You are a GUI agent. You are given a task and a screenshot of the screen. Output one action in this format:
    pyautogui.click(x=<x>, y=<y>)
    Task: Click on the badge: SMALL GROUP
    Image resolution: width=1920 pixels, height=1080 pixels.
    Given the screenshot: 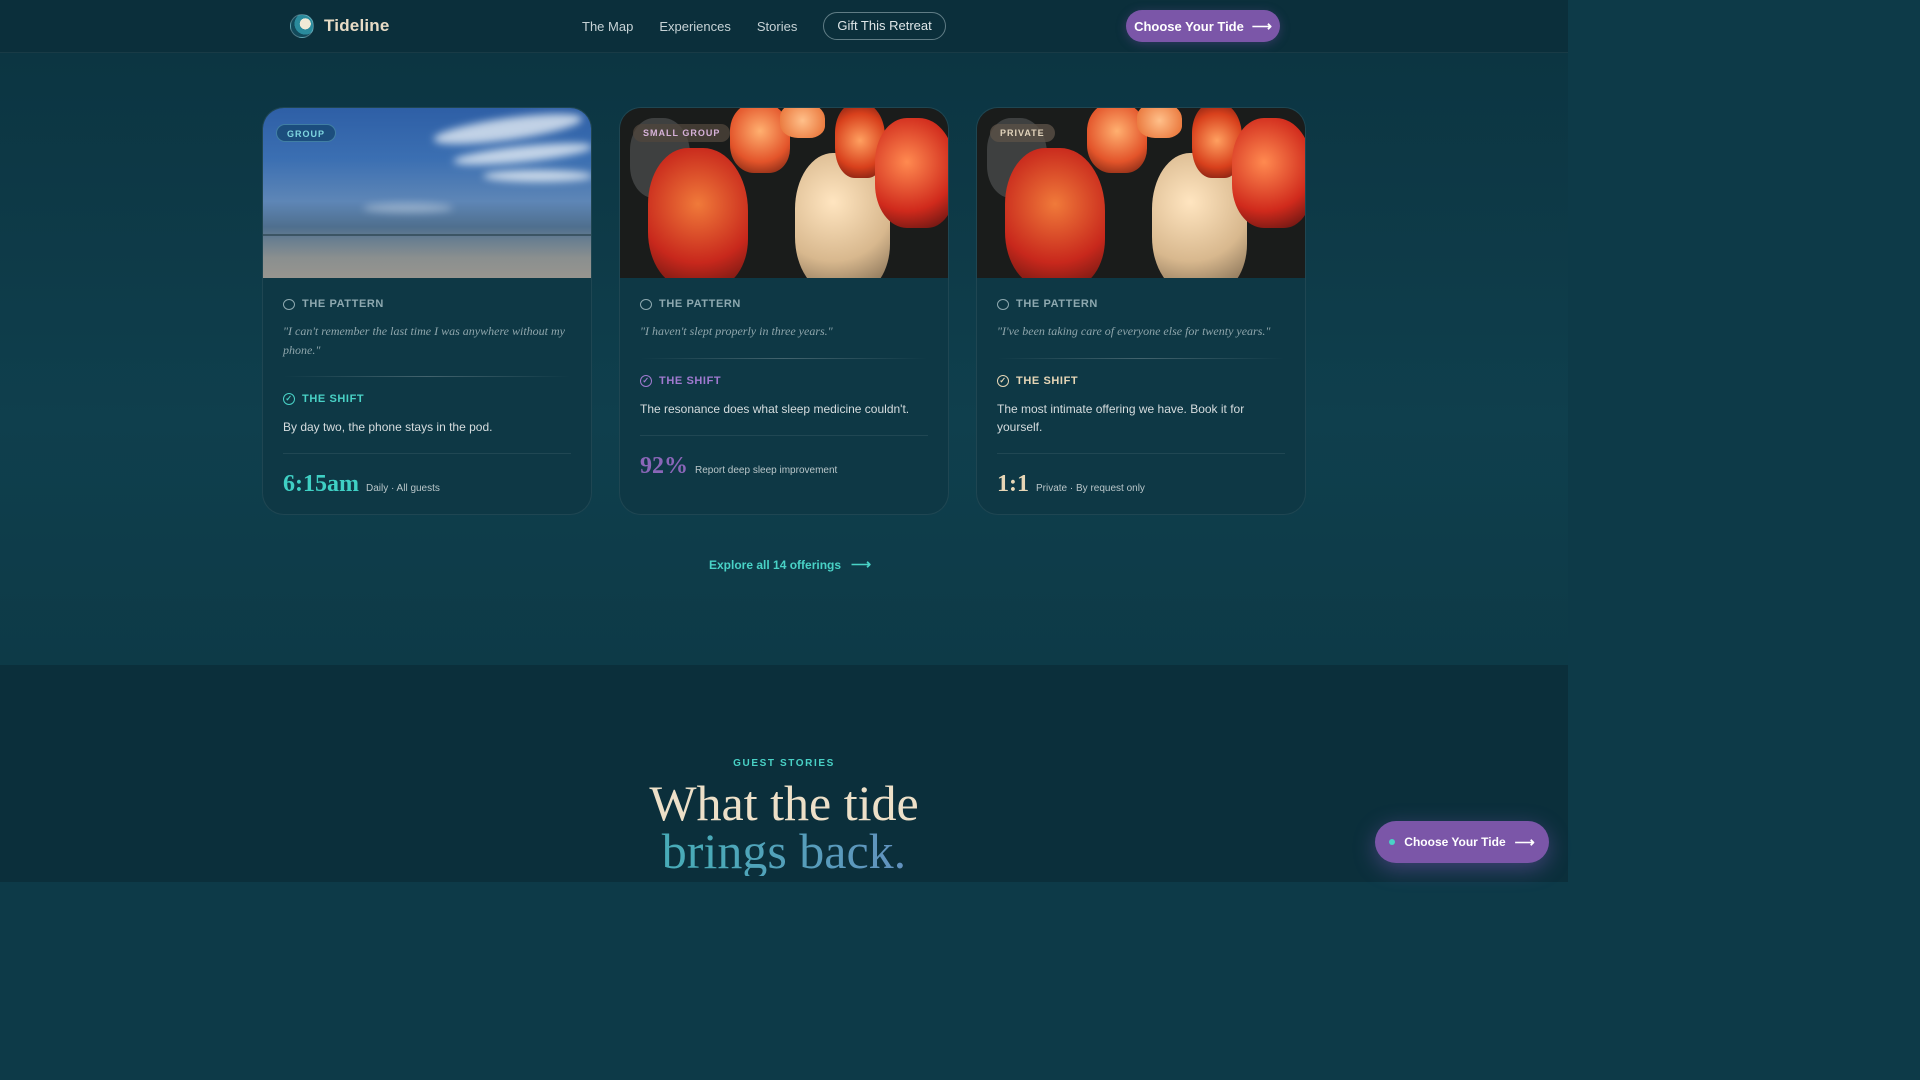 What is the action you would take?
    pyautogui.click(x=682, y=133)
    